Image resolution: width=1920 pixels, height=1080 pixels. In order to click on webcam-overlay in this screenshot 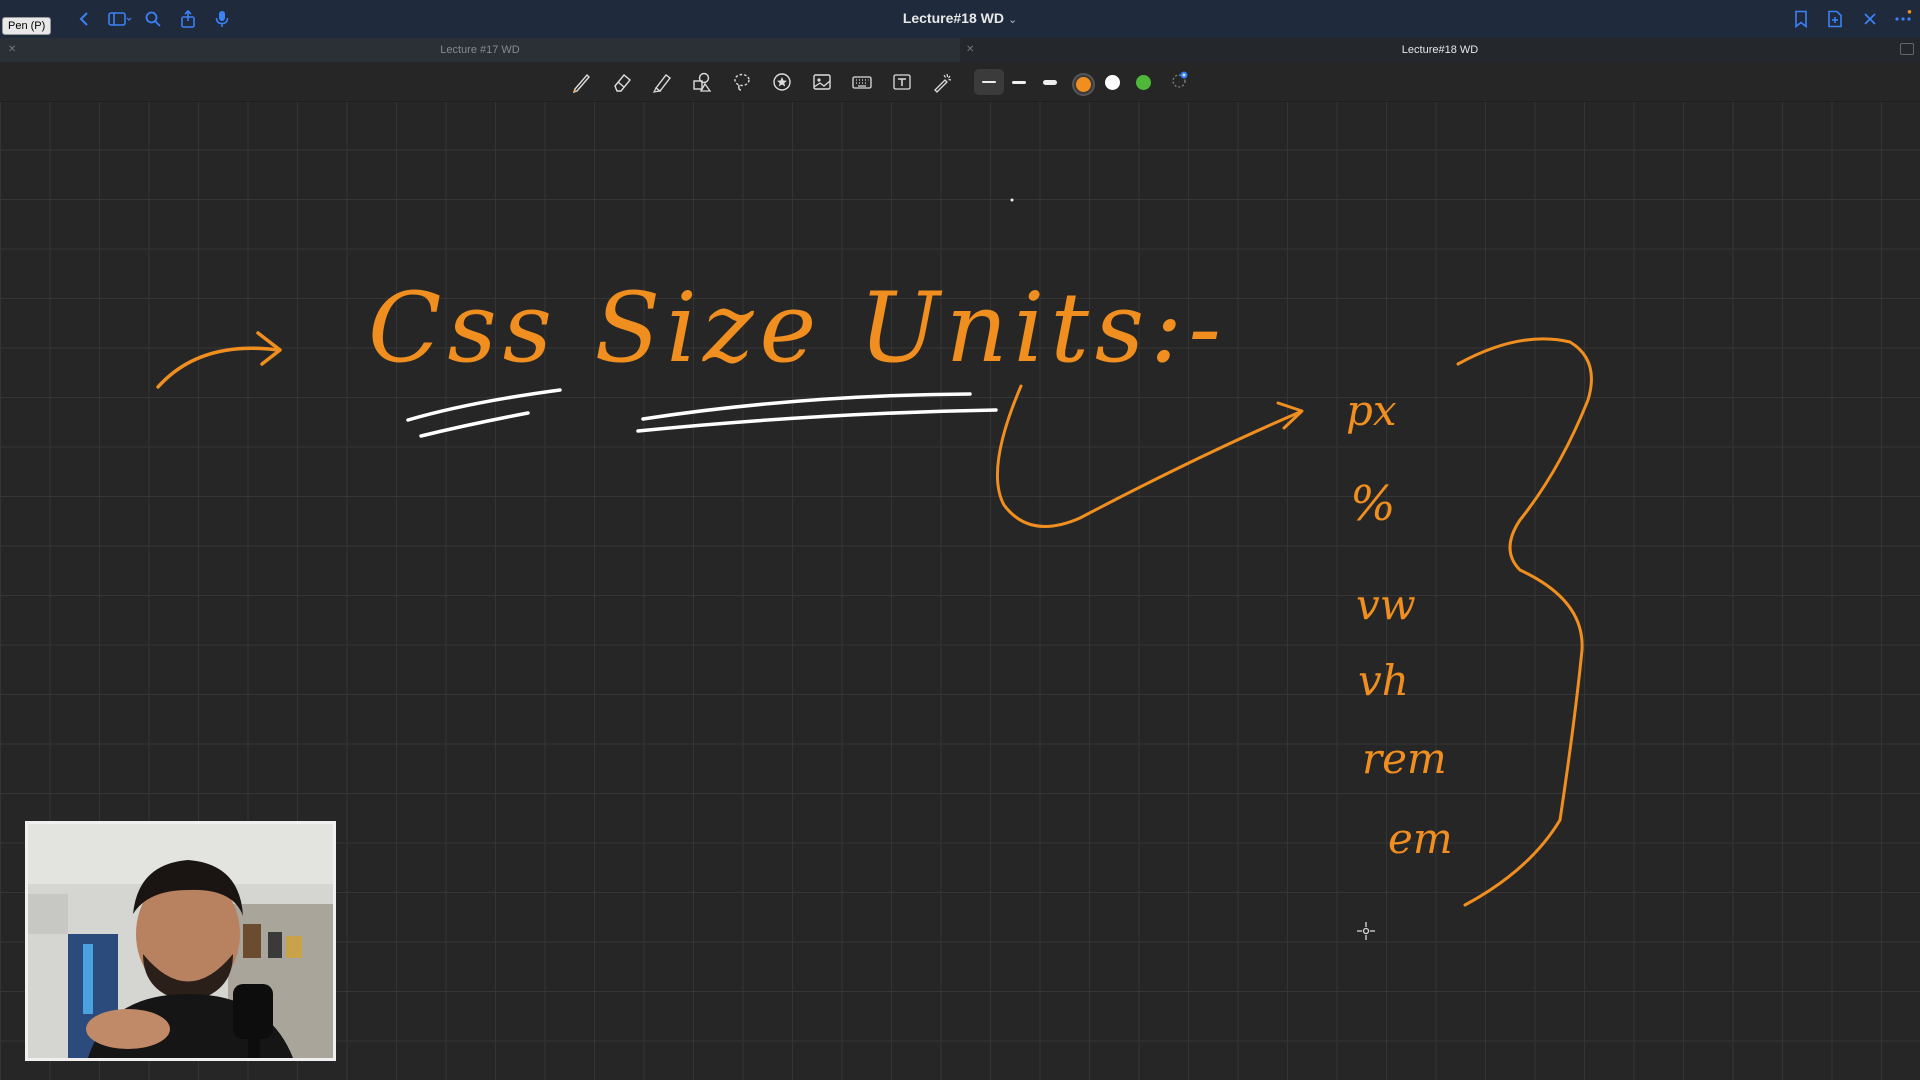, I will do `click(180, 941)`.